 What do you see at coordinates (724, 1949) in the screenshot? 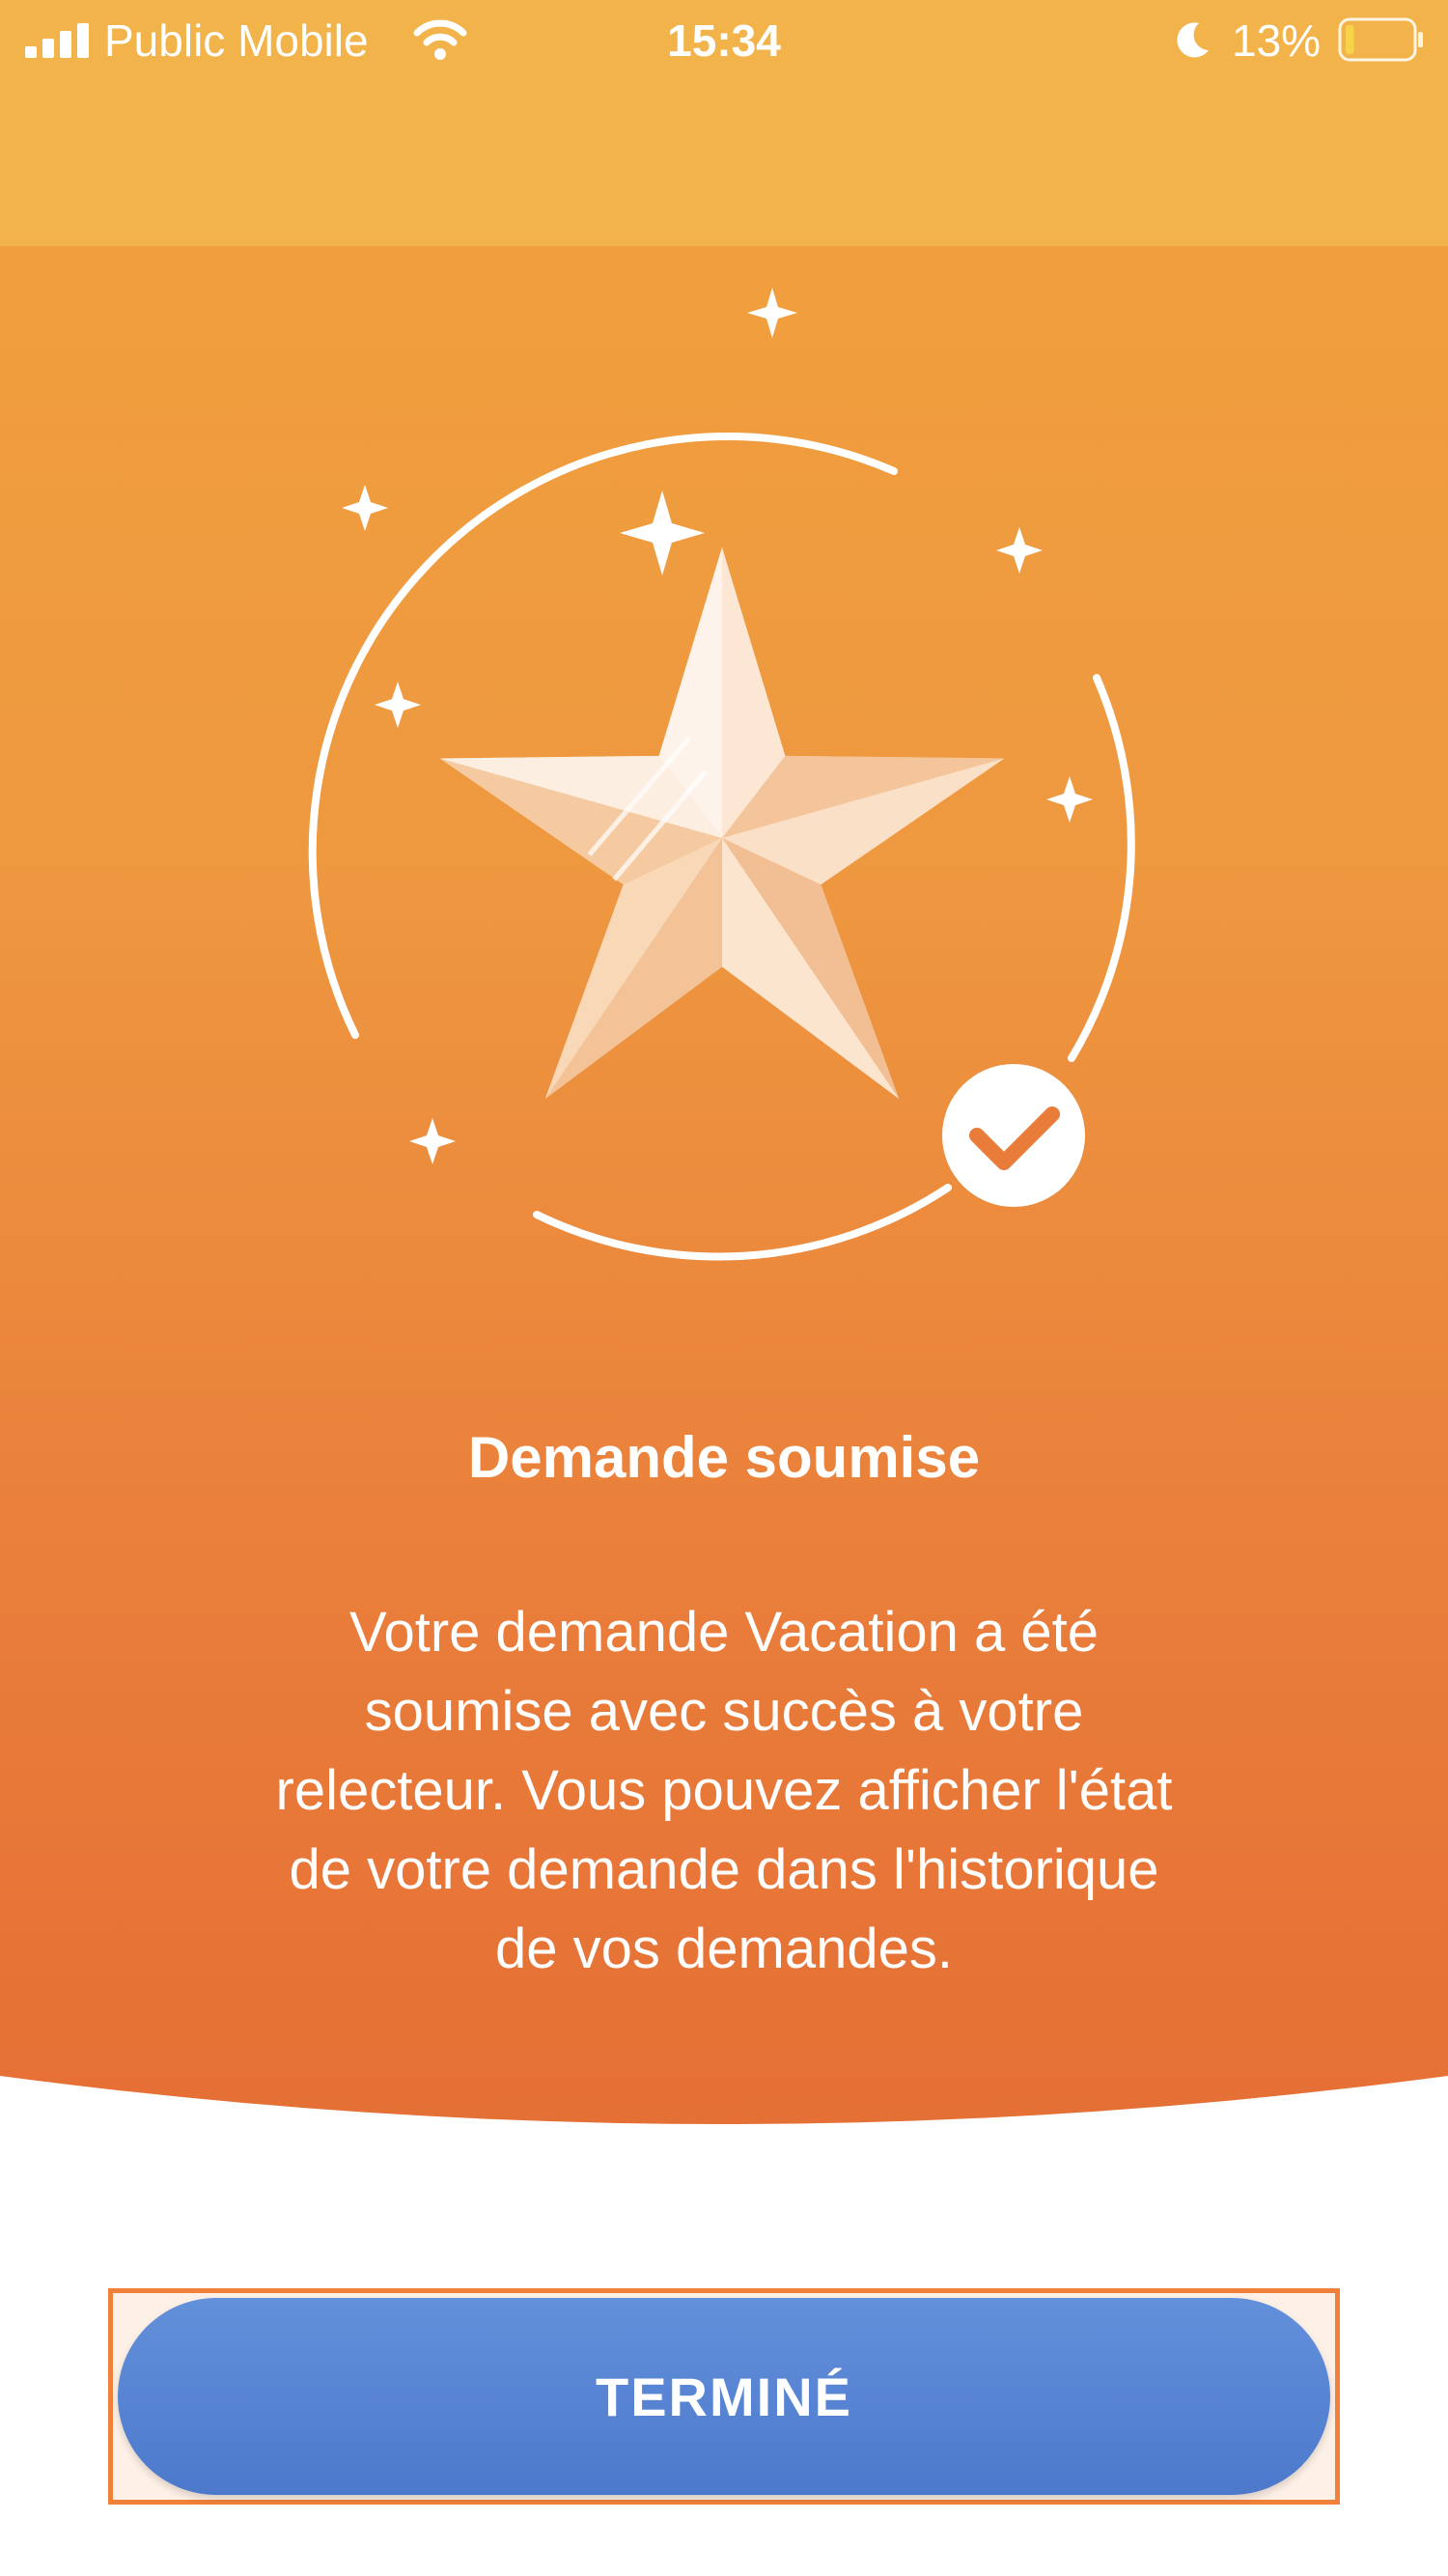
I see `message-line: de vos demandes.` at bounding box center [724, 1949].